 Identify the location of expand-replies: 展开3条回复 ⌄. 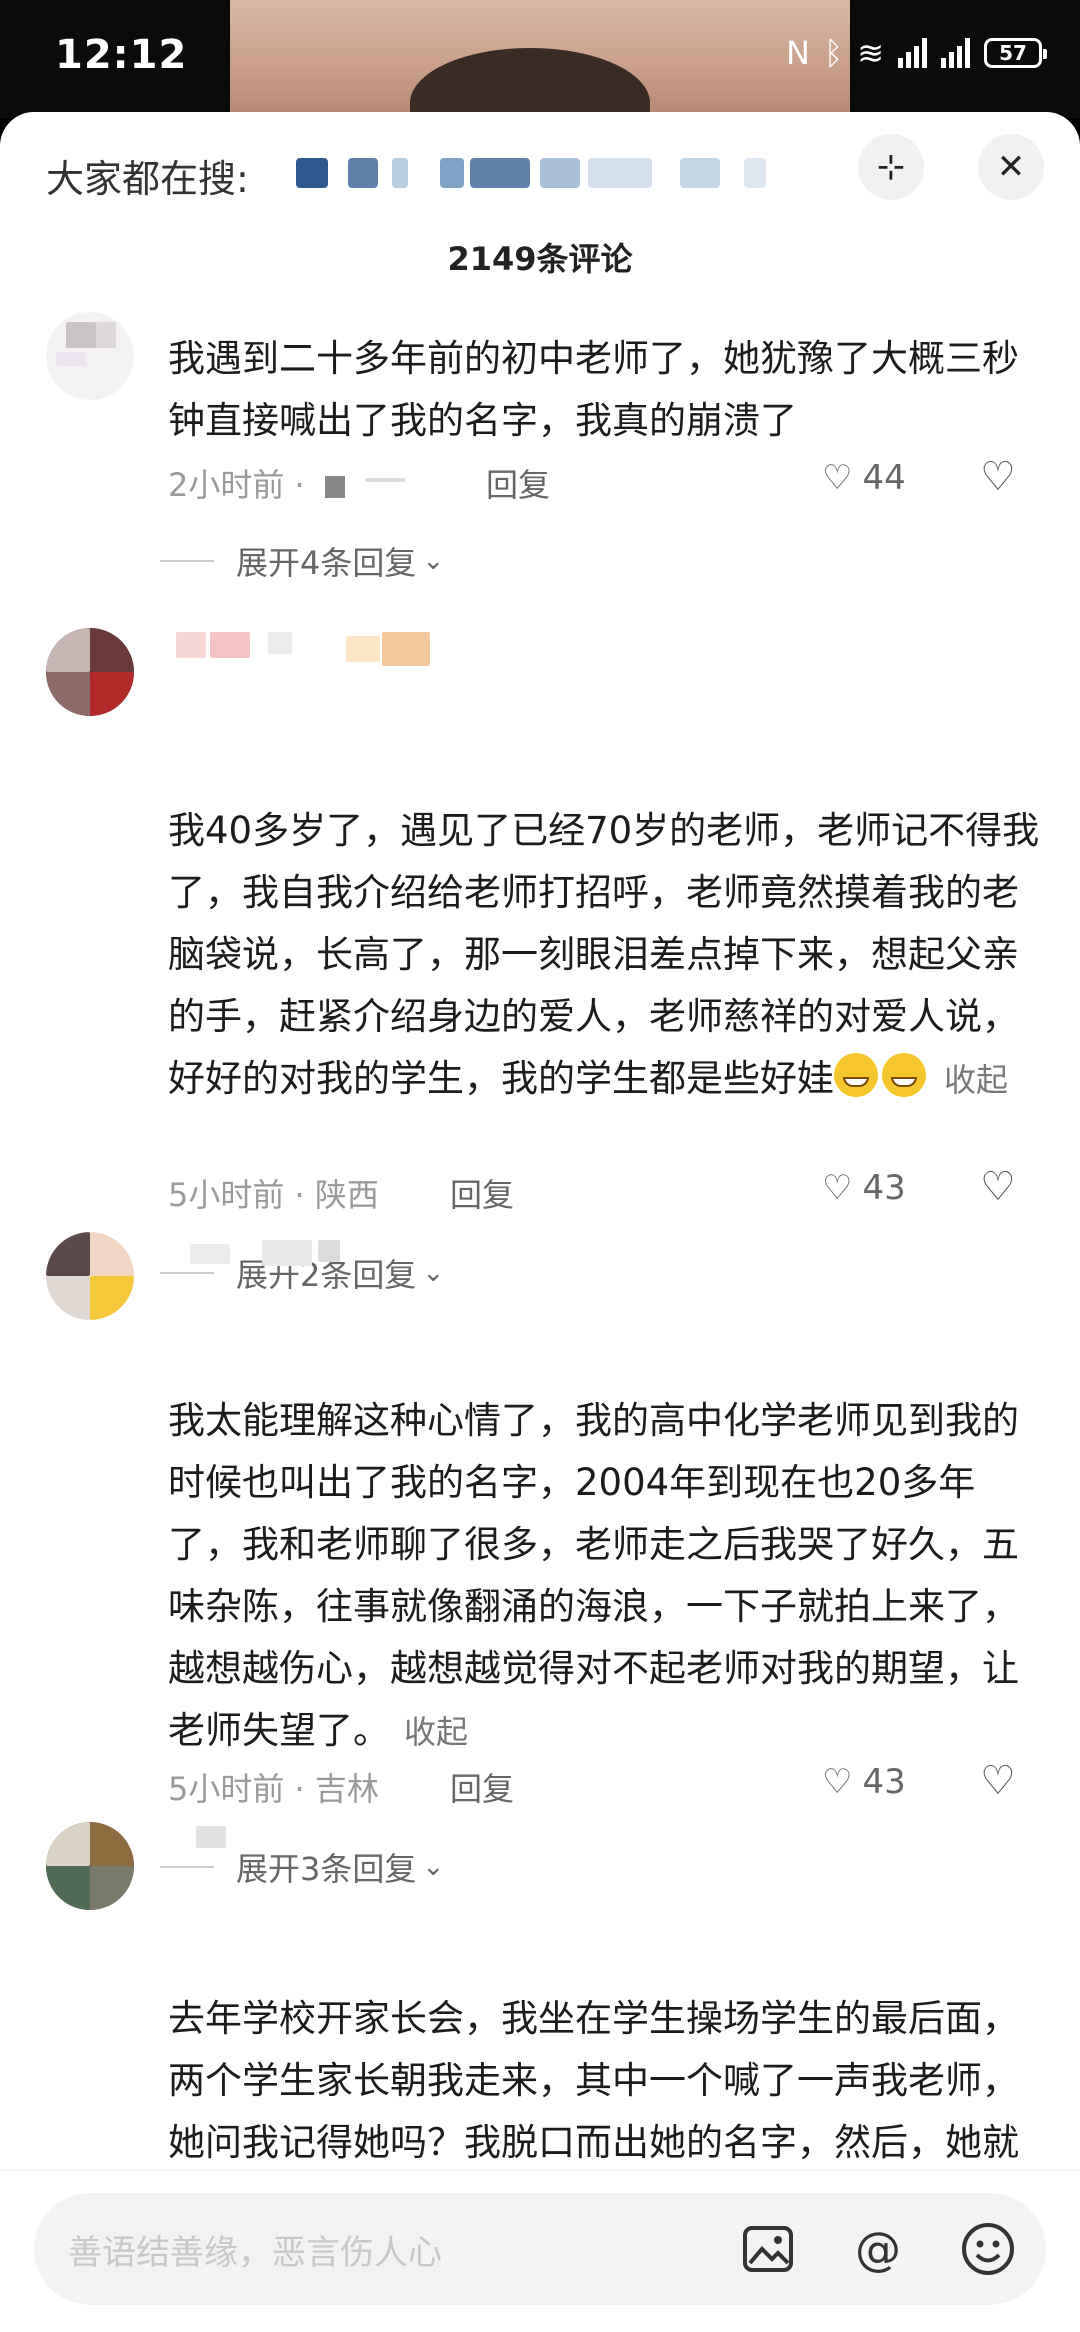
(302, 1867).